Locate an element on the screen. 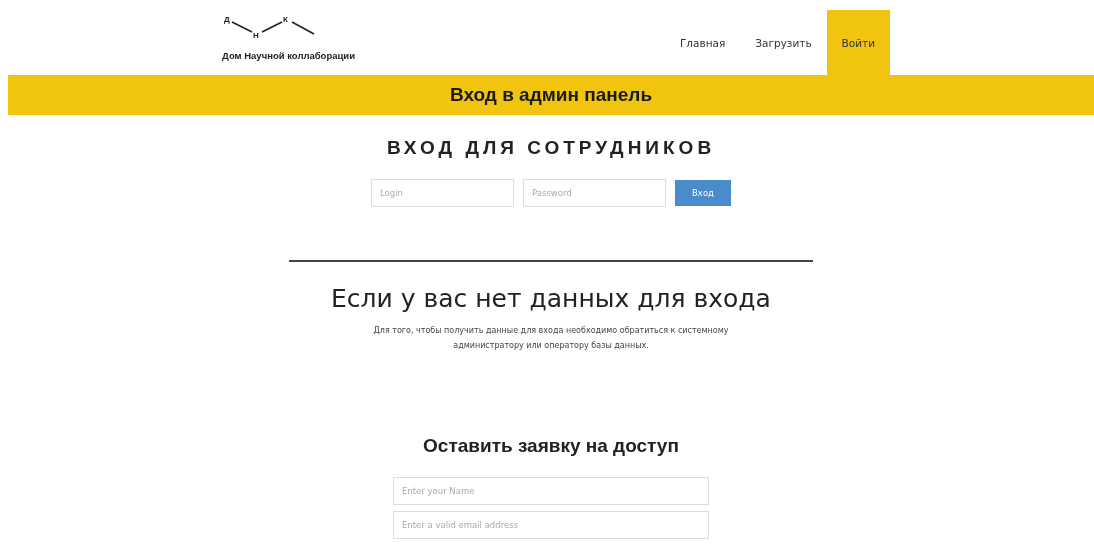 Image resolution: width=1094 pixels, height=557 pixels. input-field: Enter your Name is located at coordinates (551, 491).